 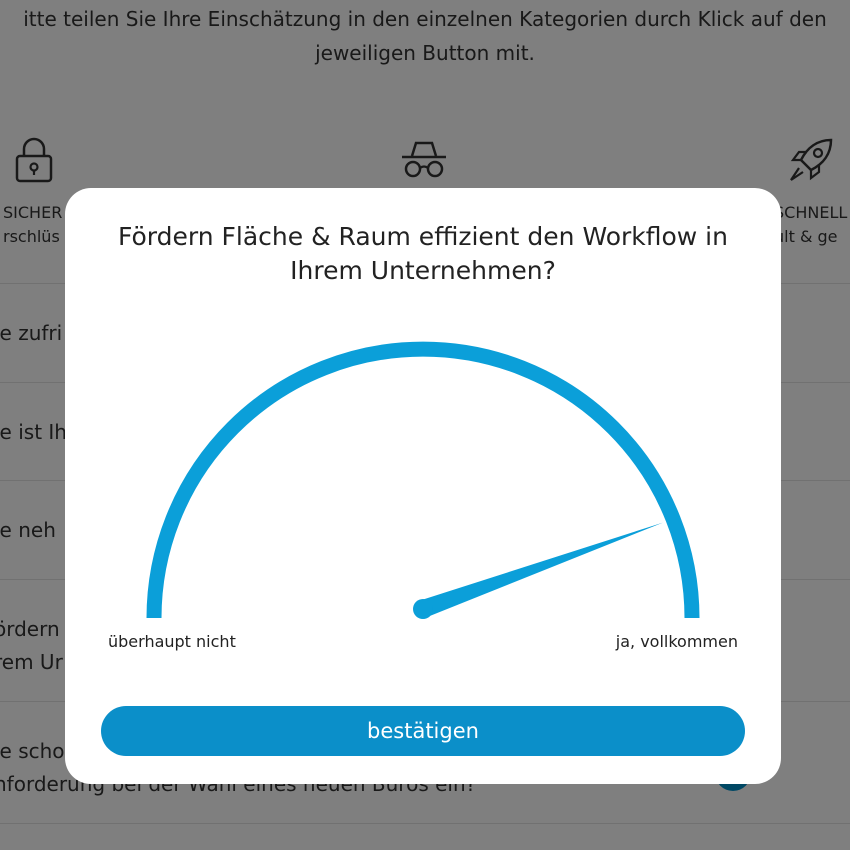 I want to click on confirm-button: bestätigen, so click(x=423, y=731).